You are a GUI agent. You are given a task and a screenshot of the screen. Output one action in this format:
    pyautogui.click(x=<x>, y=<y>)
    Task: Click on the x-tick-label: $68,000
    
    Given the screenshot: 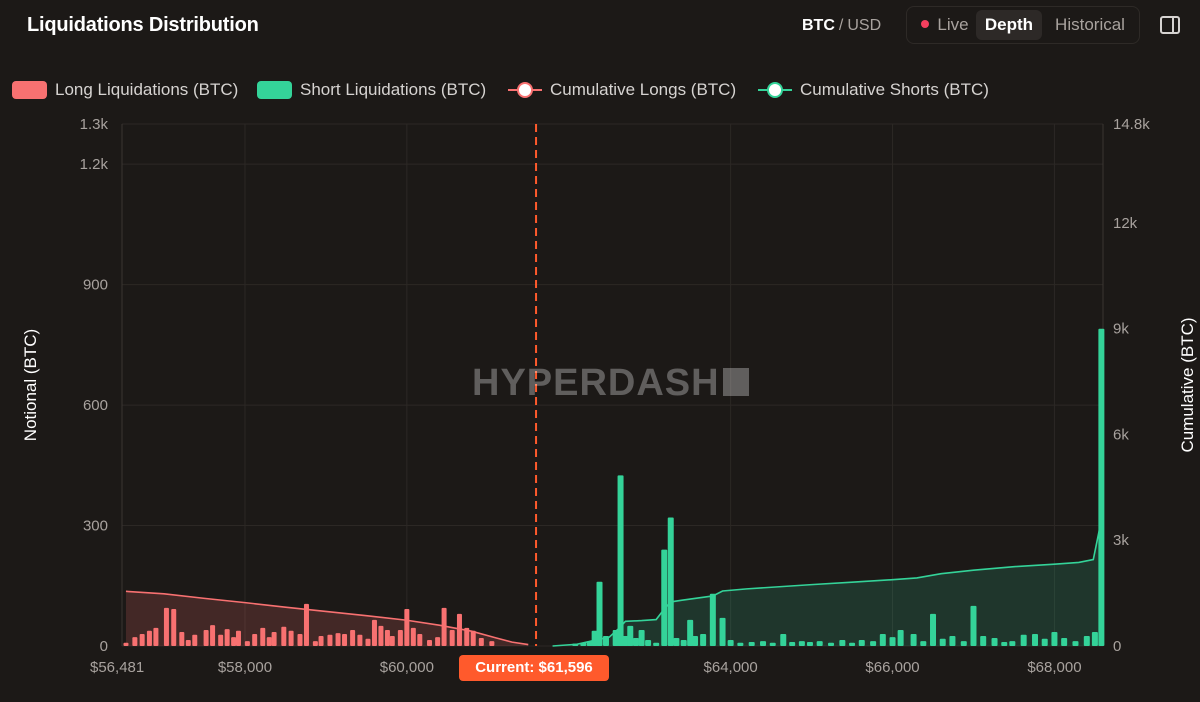 What is the action you would take?
    pyautogui.click(x=1054, y=667)
    